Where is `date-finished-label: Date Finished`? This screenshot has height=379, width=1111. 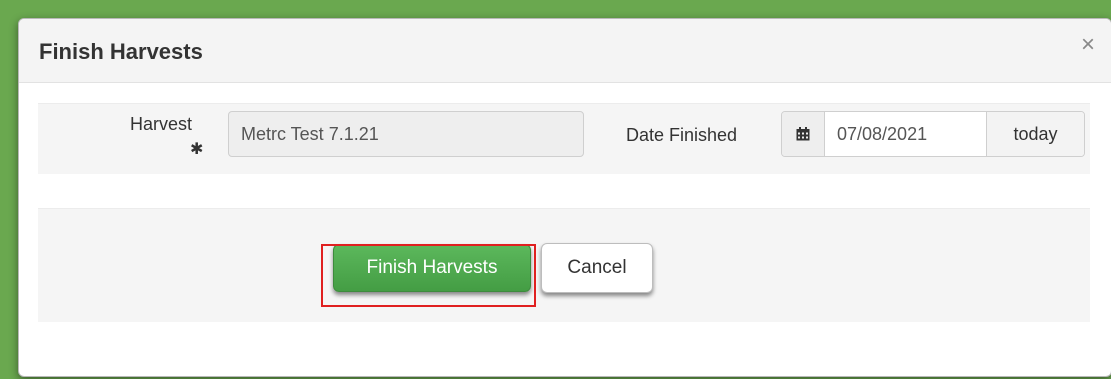
date-finished-label: Date Finished is located at coordinates (682, 135).